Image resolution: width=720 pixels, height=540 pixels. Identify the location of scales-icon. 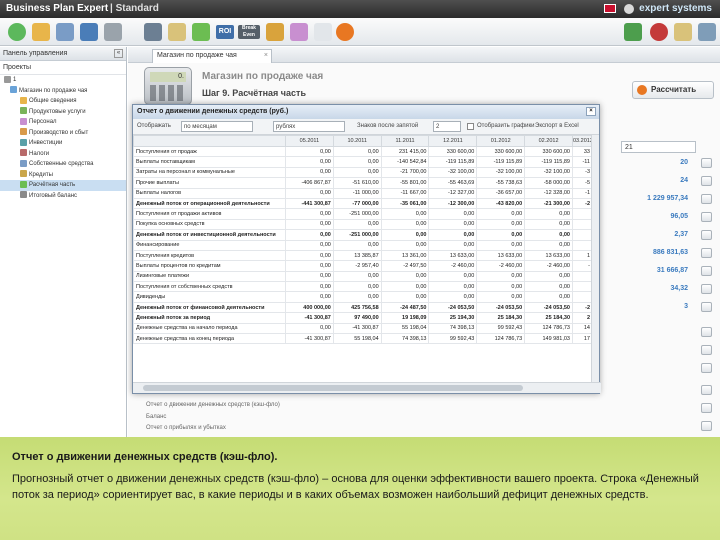
(177, 32).